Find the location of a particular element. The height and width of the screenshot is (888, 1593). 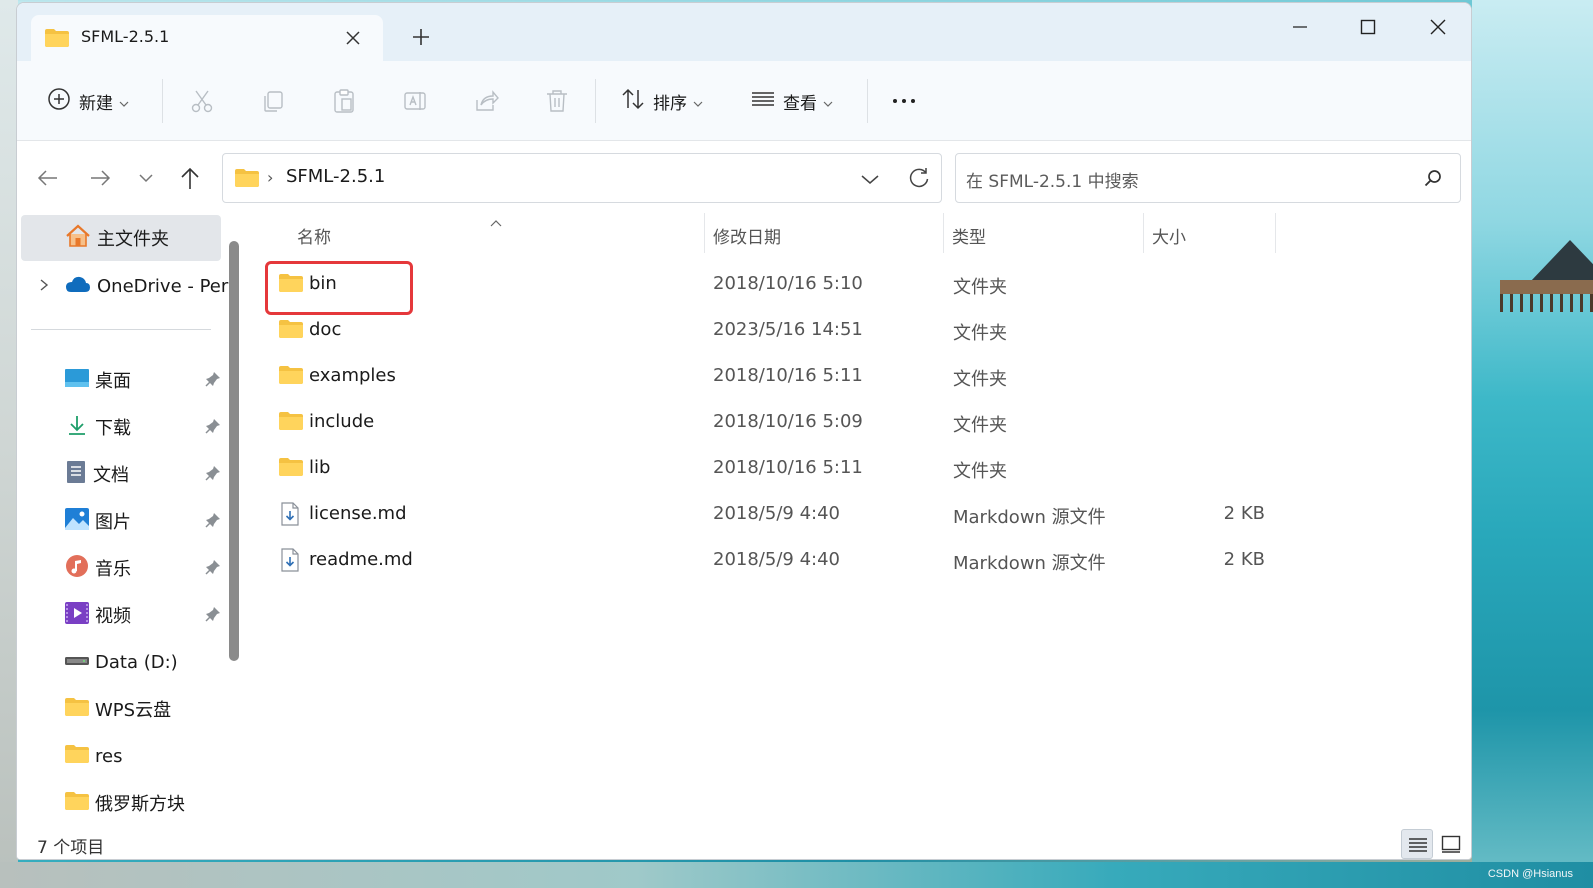

tab-sfml: SFML-2.5.1 is located at coordinates (207, 38).